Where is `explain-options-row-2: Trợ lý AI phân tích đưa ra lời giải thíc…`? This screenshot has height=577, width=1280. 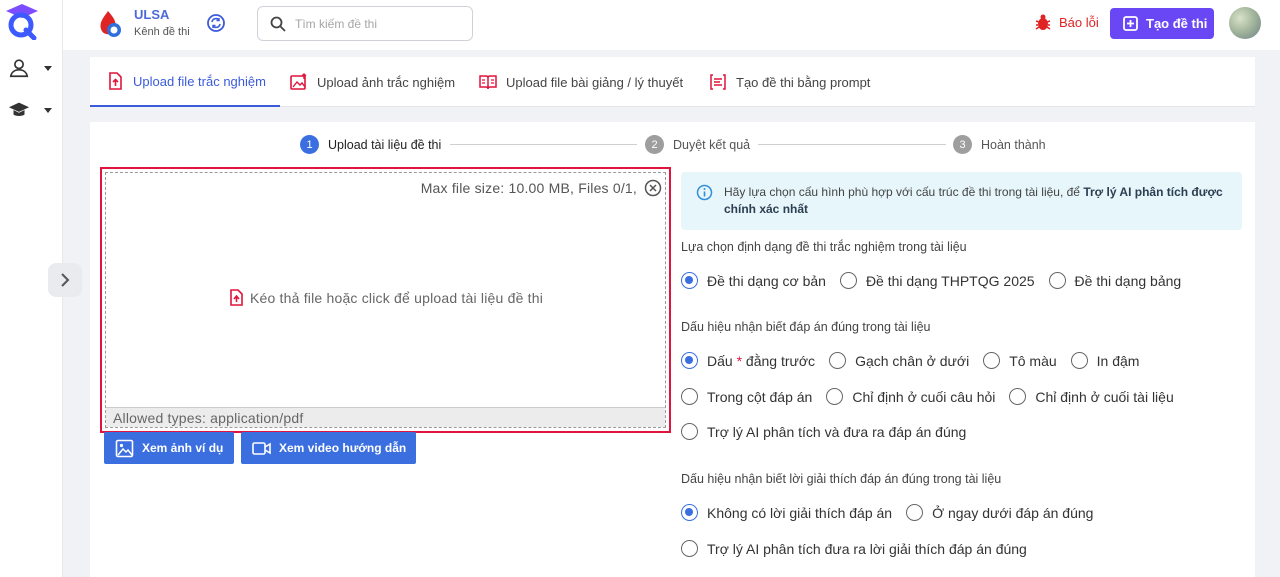 explain-options-row-2: Trợ lý AI phân tích đưa ra lời giải thíc… is located at coordinates (861, 548).